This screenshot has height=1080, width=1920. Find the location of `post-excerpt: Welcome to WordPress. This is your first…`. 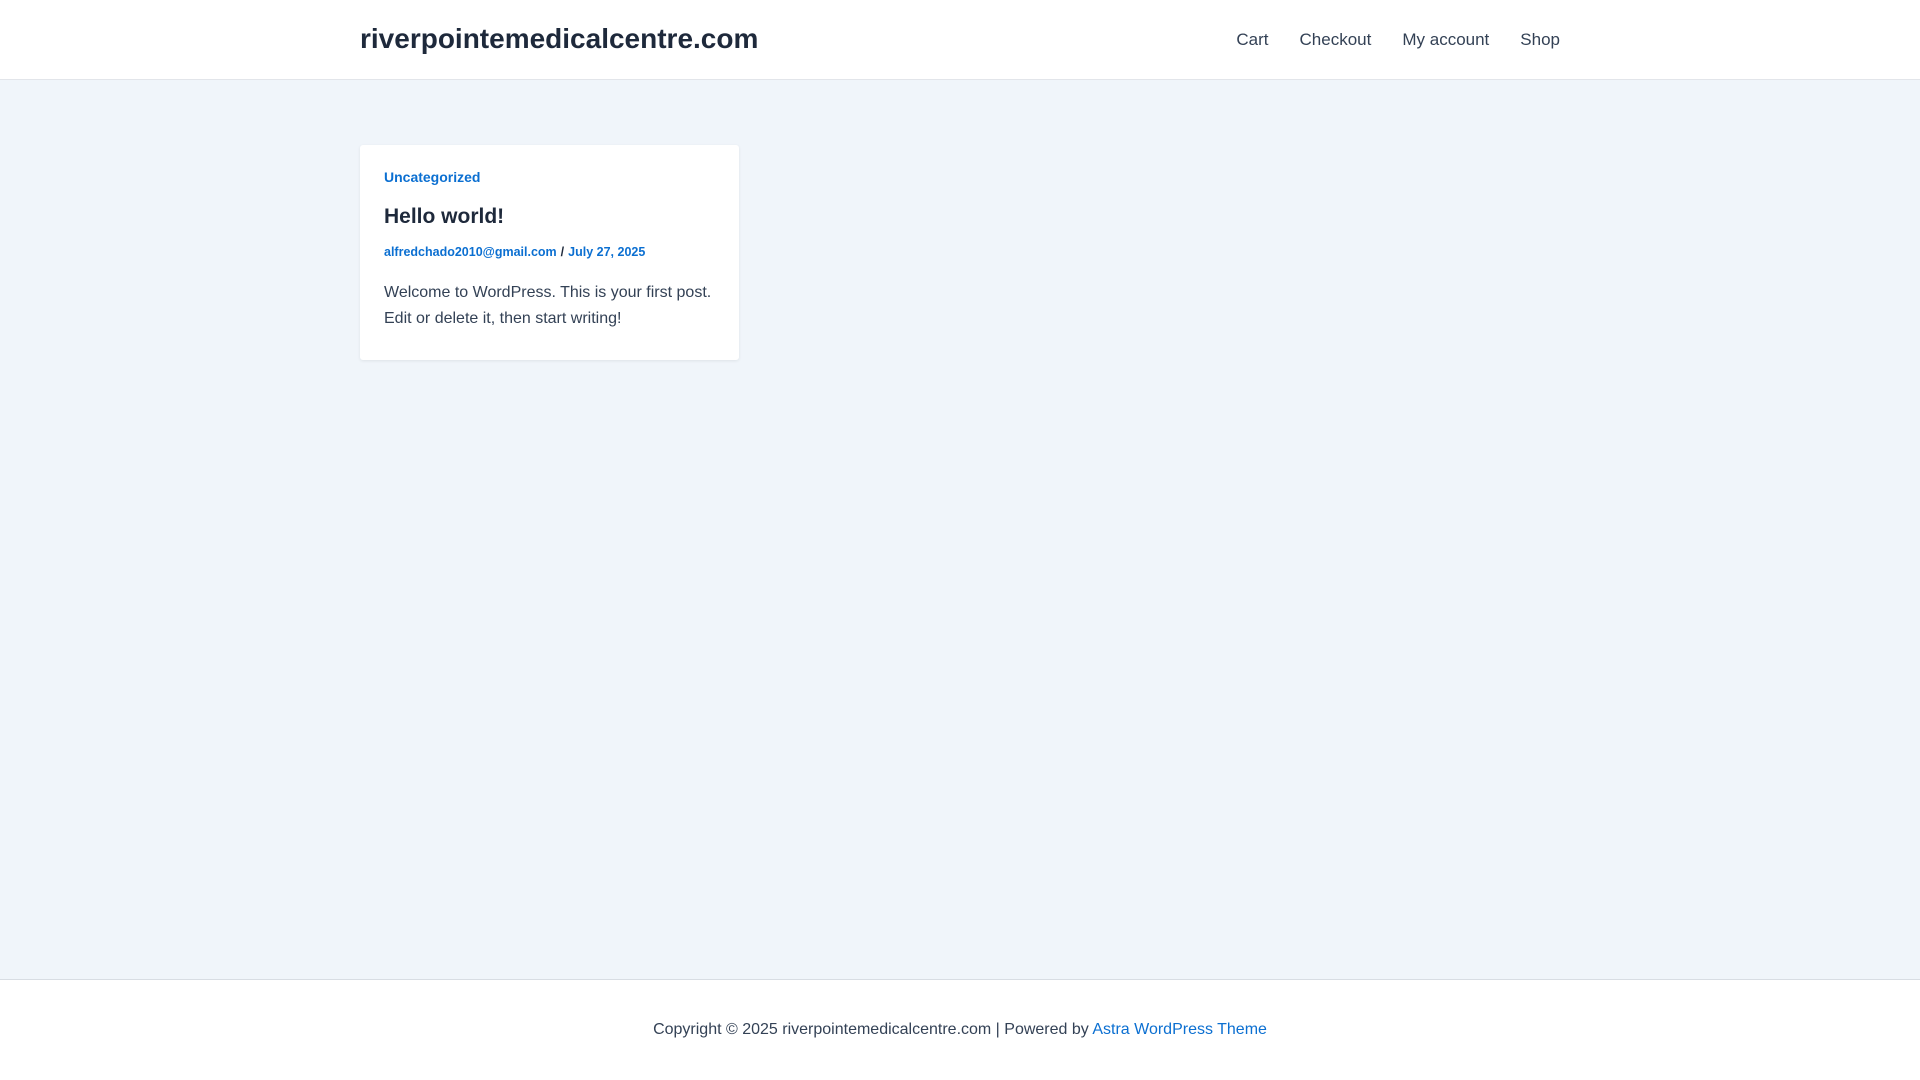

post-excerpt: Welcome to WordPress. This is your first… is located at coordinates (548, 305).